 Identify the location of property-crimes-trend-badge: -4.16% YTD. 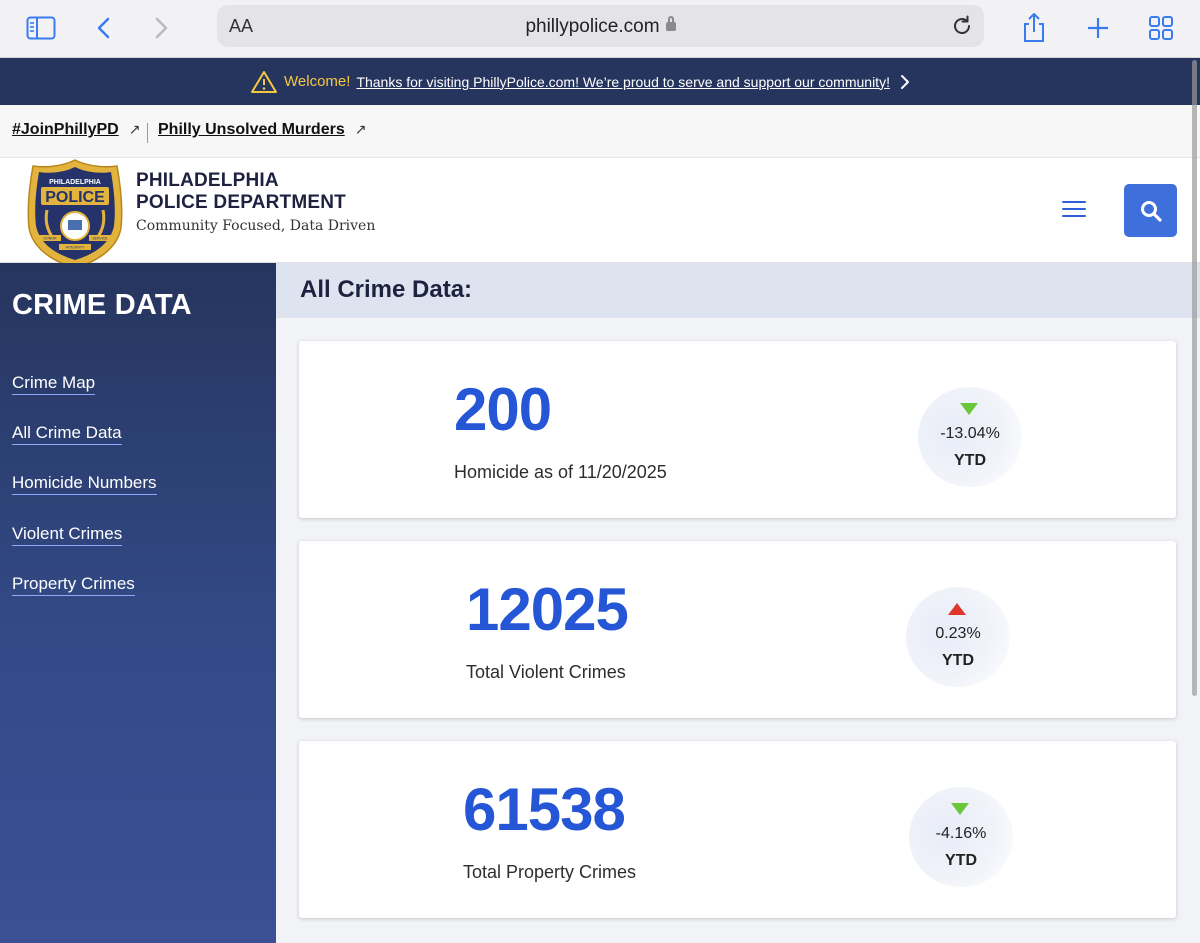
(961, 837).